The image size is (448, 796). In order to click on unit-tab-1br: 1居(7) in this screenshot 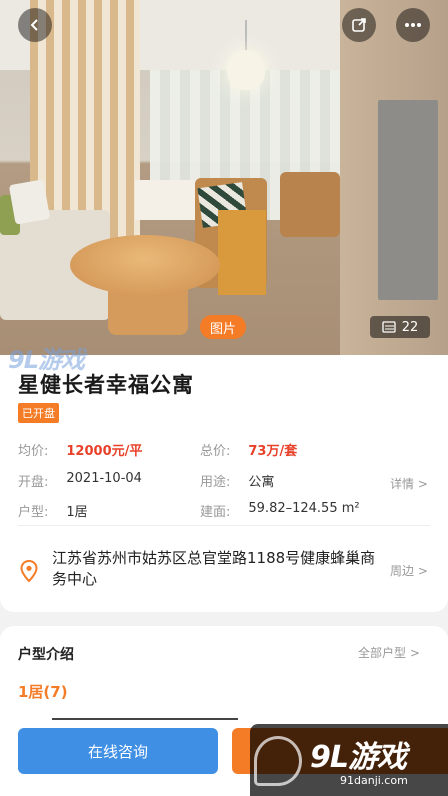, I will do `click(43, 691)`.